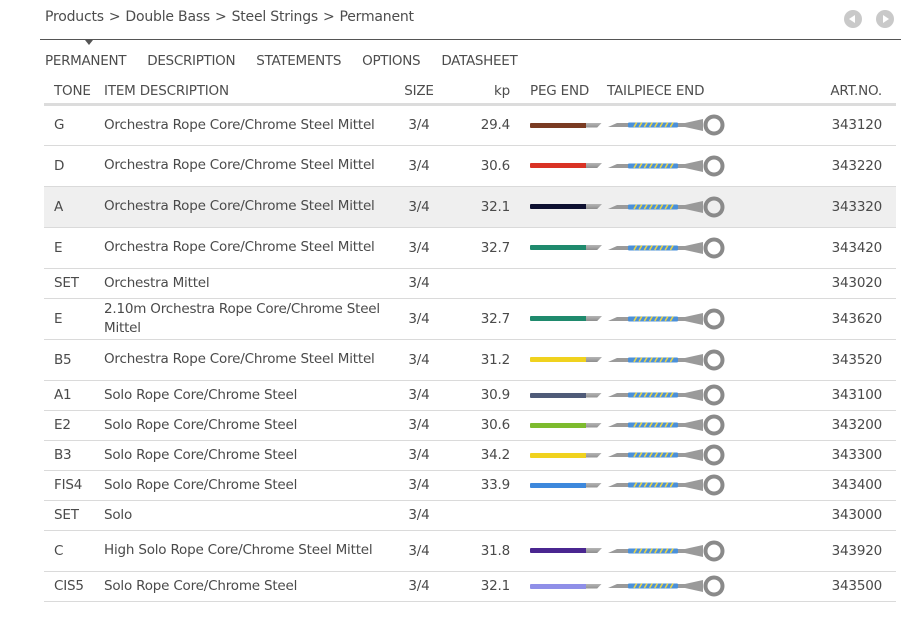  What do you see at coordinates (74, 207) in the screenshot?
I see `cell-tone: A` at bounding box center [74, 207].